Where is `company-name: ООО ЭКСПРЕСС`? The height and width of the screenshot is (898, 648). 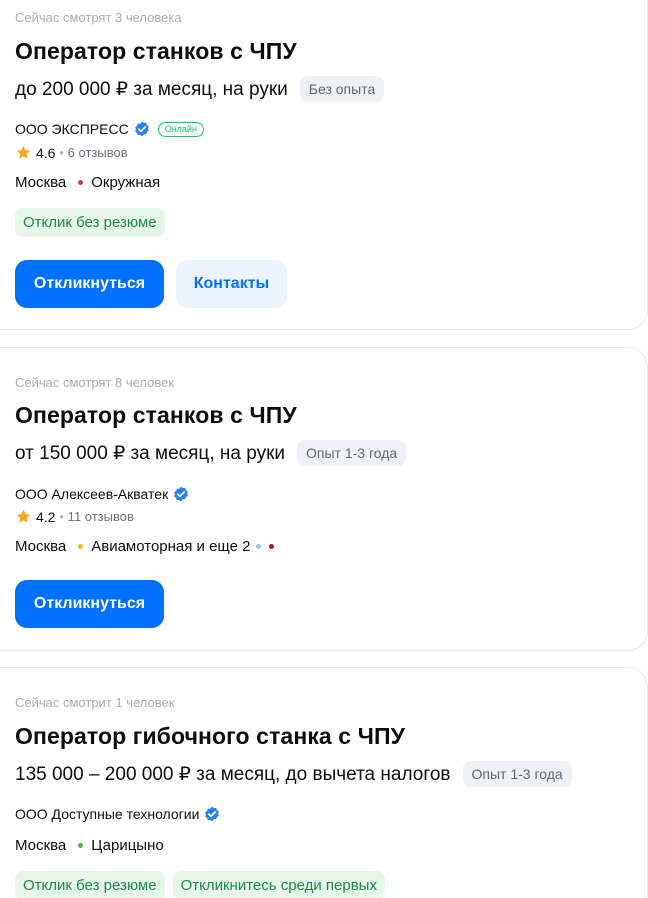
company-name: ООО ЭКСПРЕСС is located at coordinates (72, 129).